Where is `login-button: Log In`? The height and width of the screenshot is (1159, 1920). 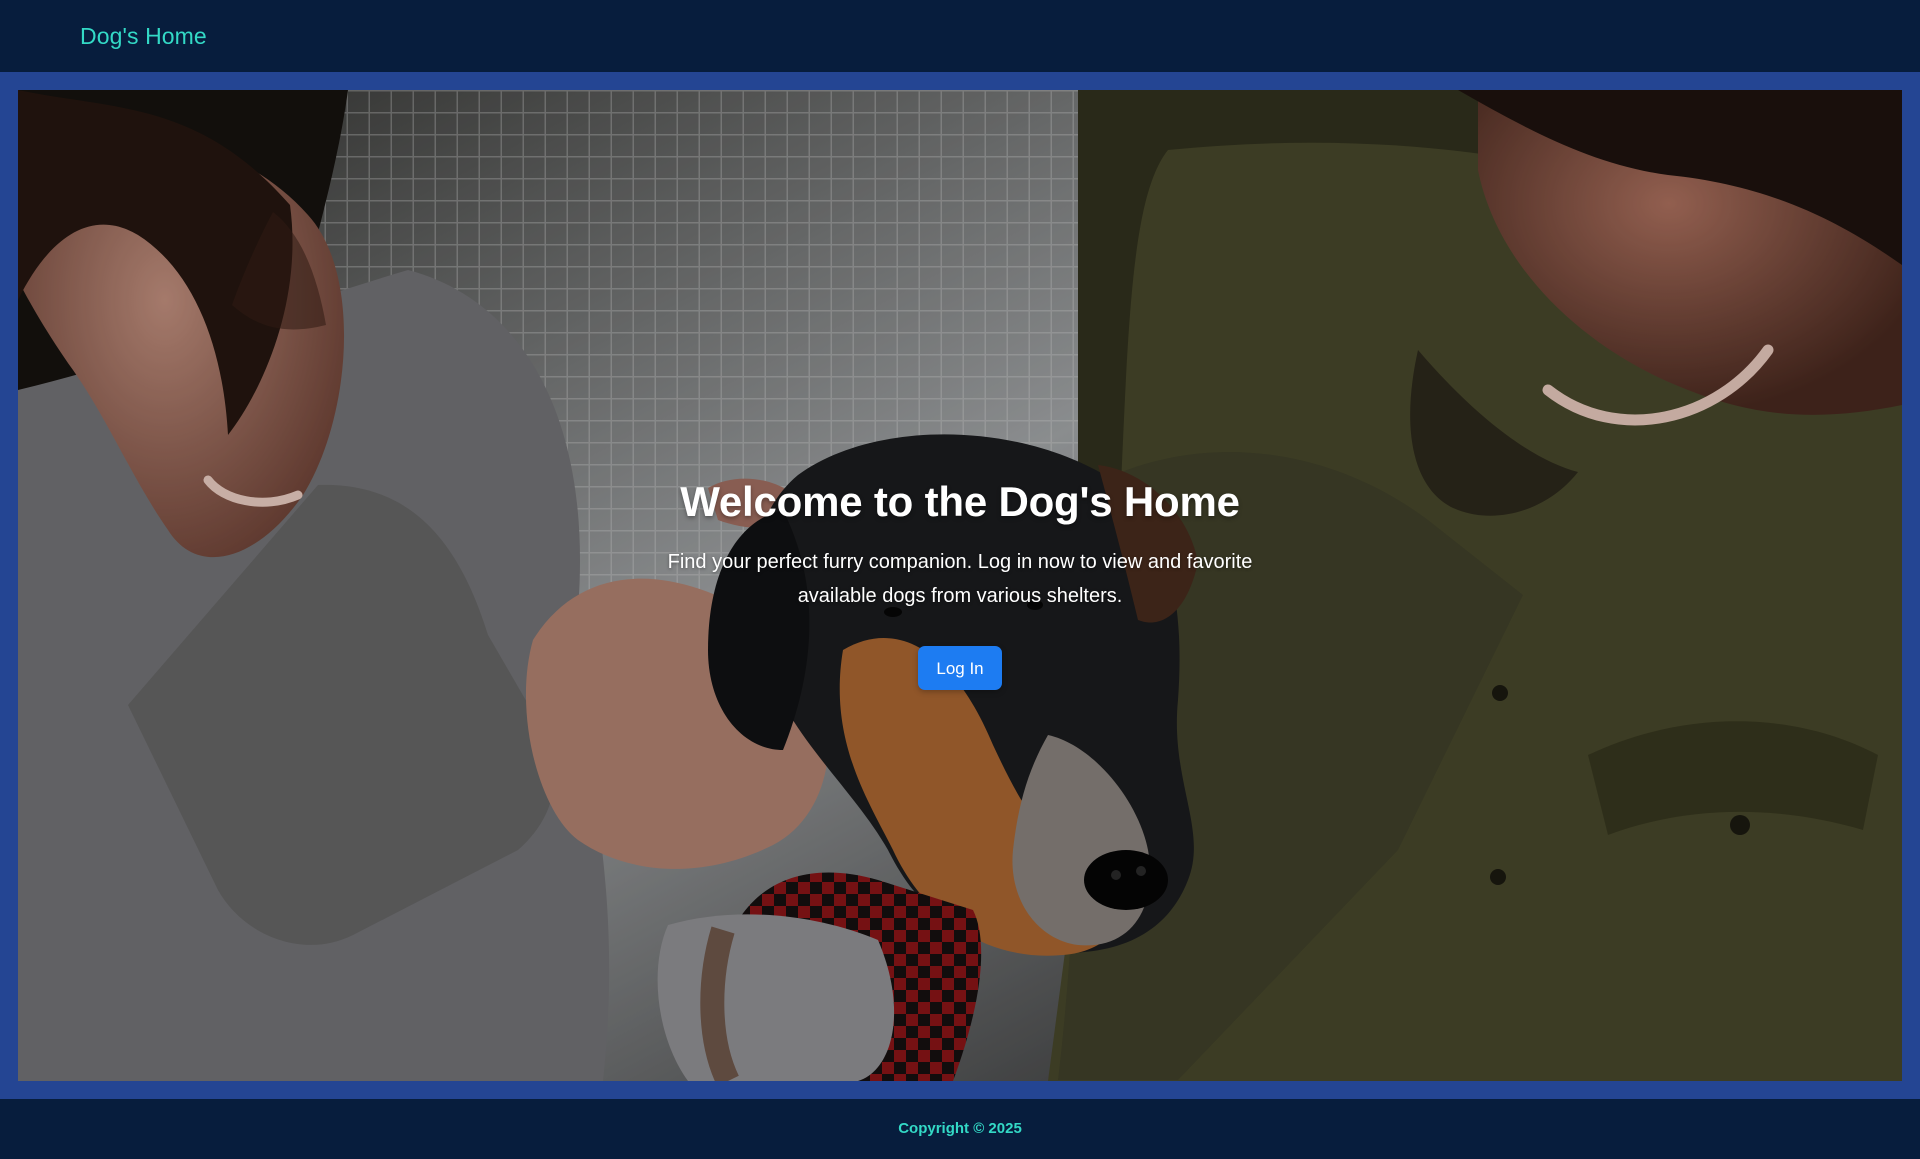
login-button: Log In is located at coordinates (960, 668).